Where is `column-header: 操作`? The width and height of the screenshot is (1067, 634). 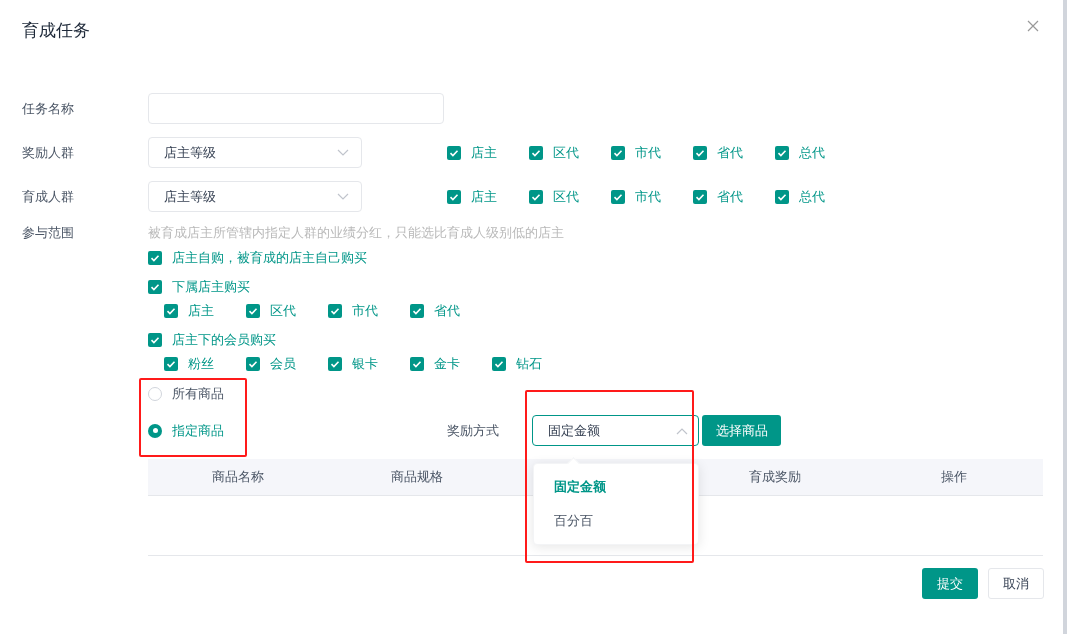
column-header: 操作 is located at coordinates (953, 477).